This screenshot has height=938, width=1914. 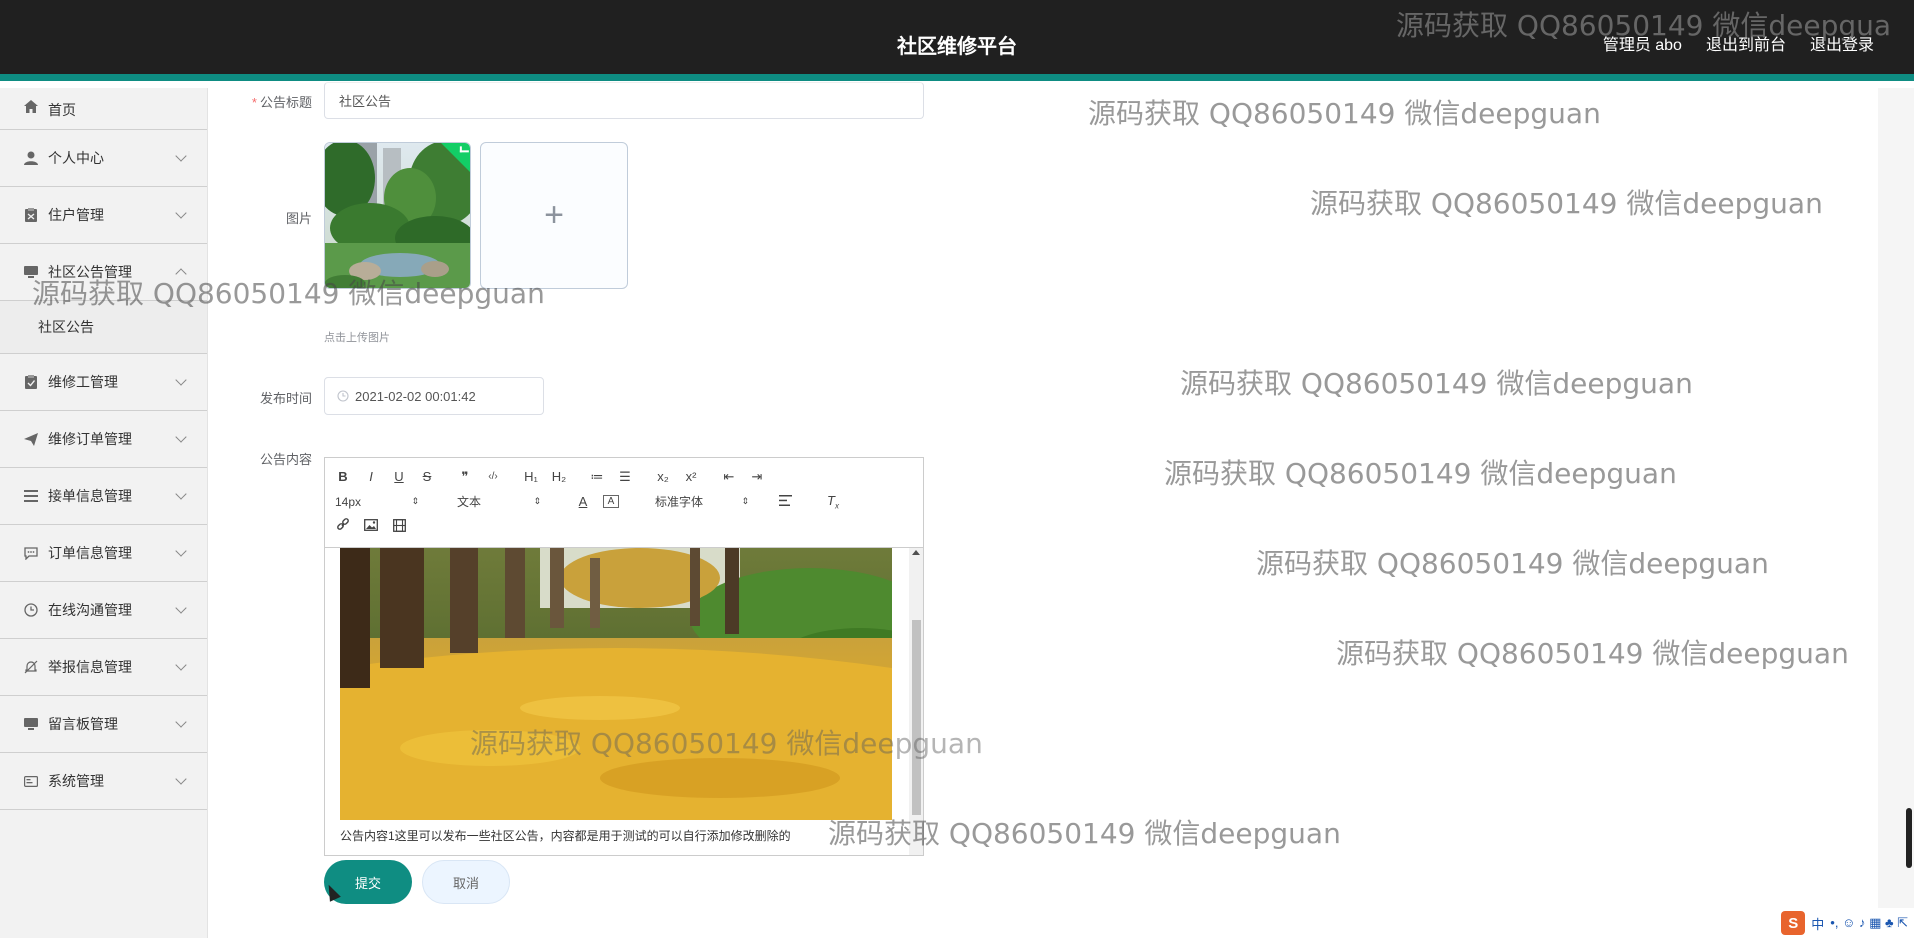 I want to click on font-size-select: 14px ⇕, so click(x=377, y=502).